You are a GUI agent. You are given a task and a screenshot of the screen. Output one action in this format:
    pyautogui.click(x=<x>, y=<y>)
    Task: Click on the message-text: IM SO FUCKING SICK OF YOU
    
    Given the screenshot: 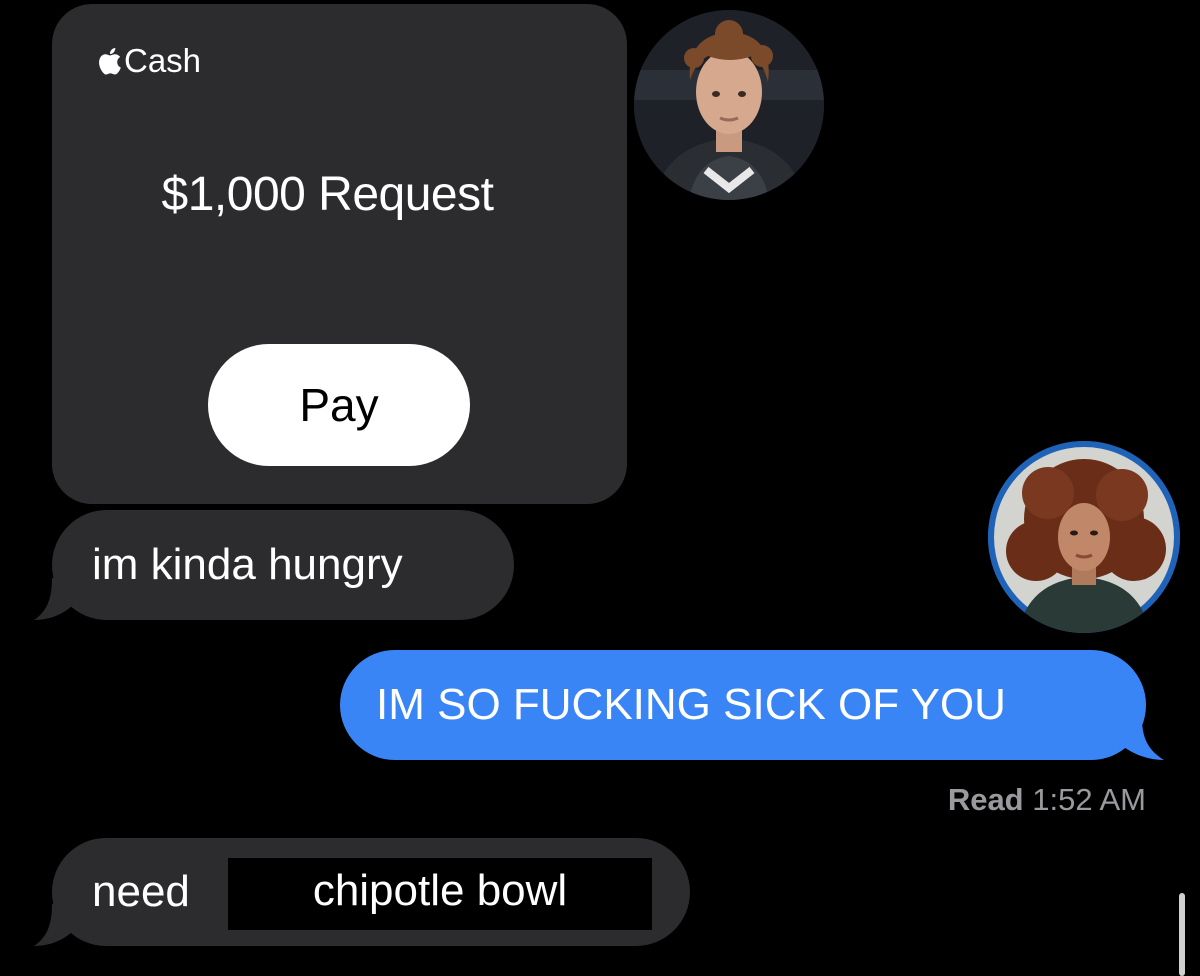 What is the action you would take?
    pyautogui.click(x=691, y=704)
    